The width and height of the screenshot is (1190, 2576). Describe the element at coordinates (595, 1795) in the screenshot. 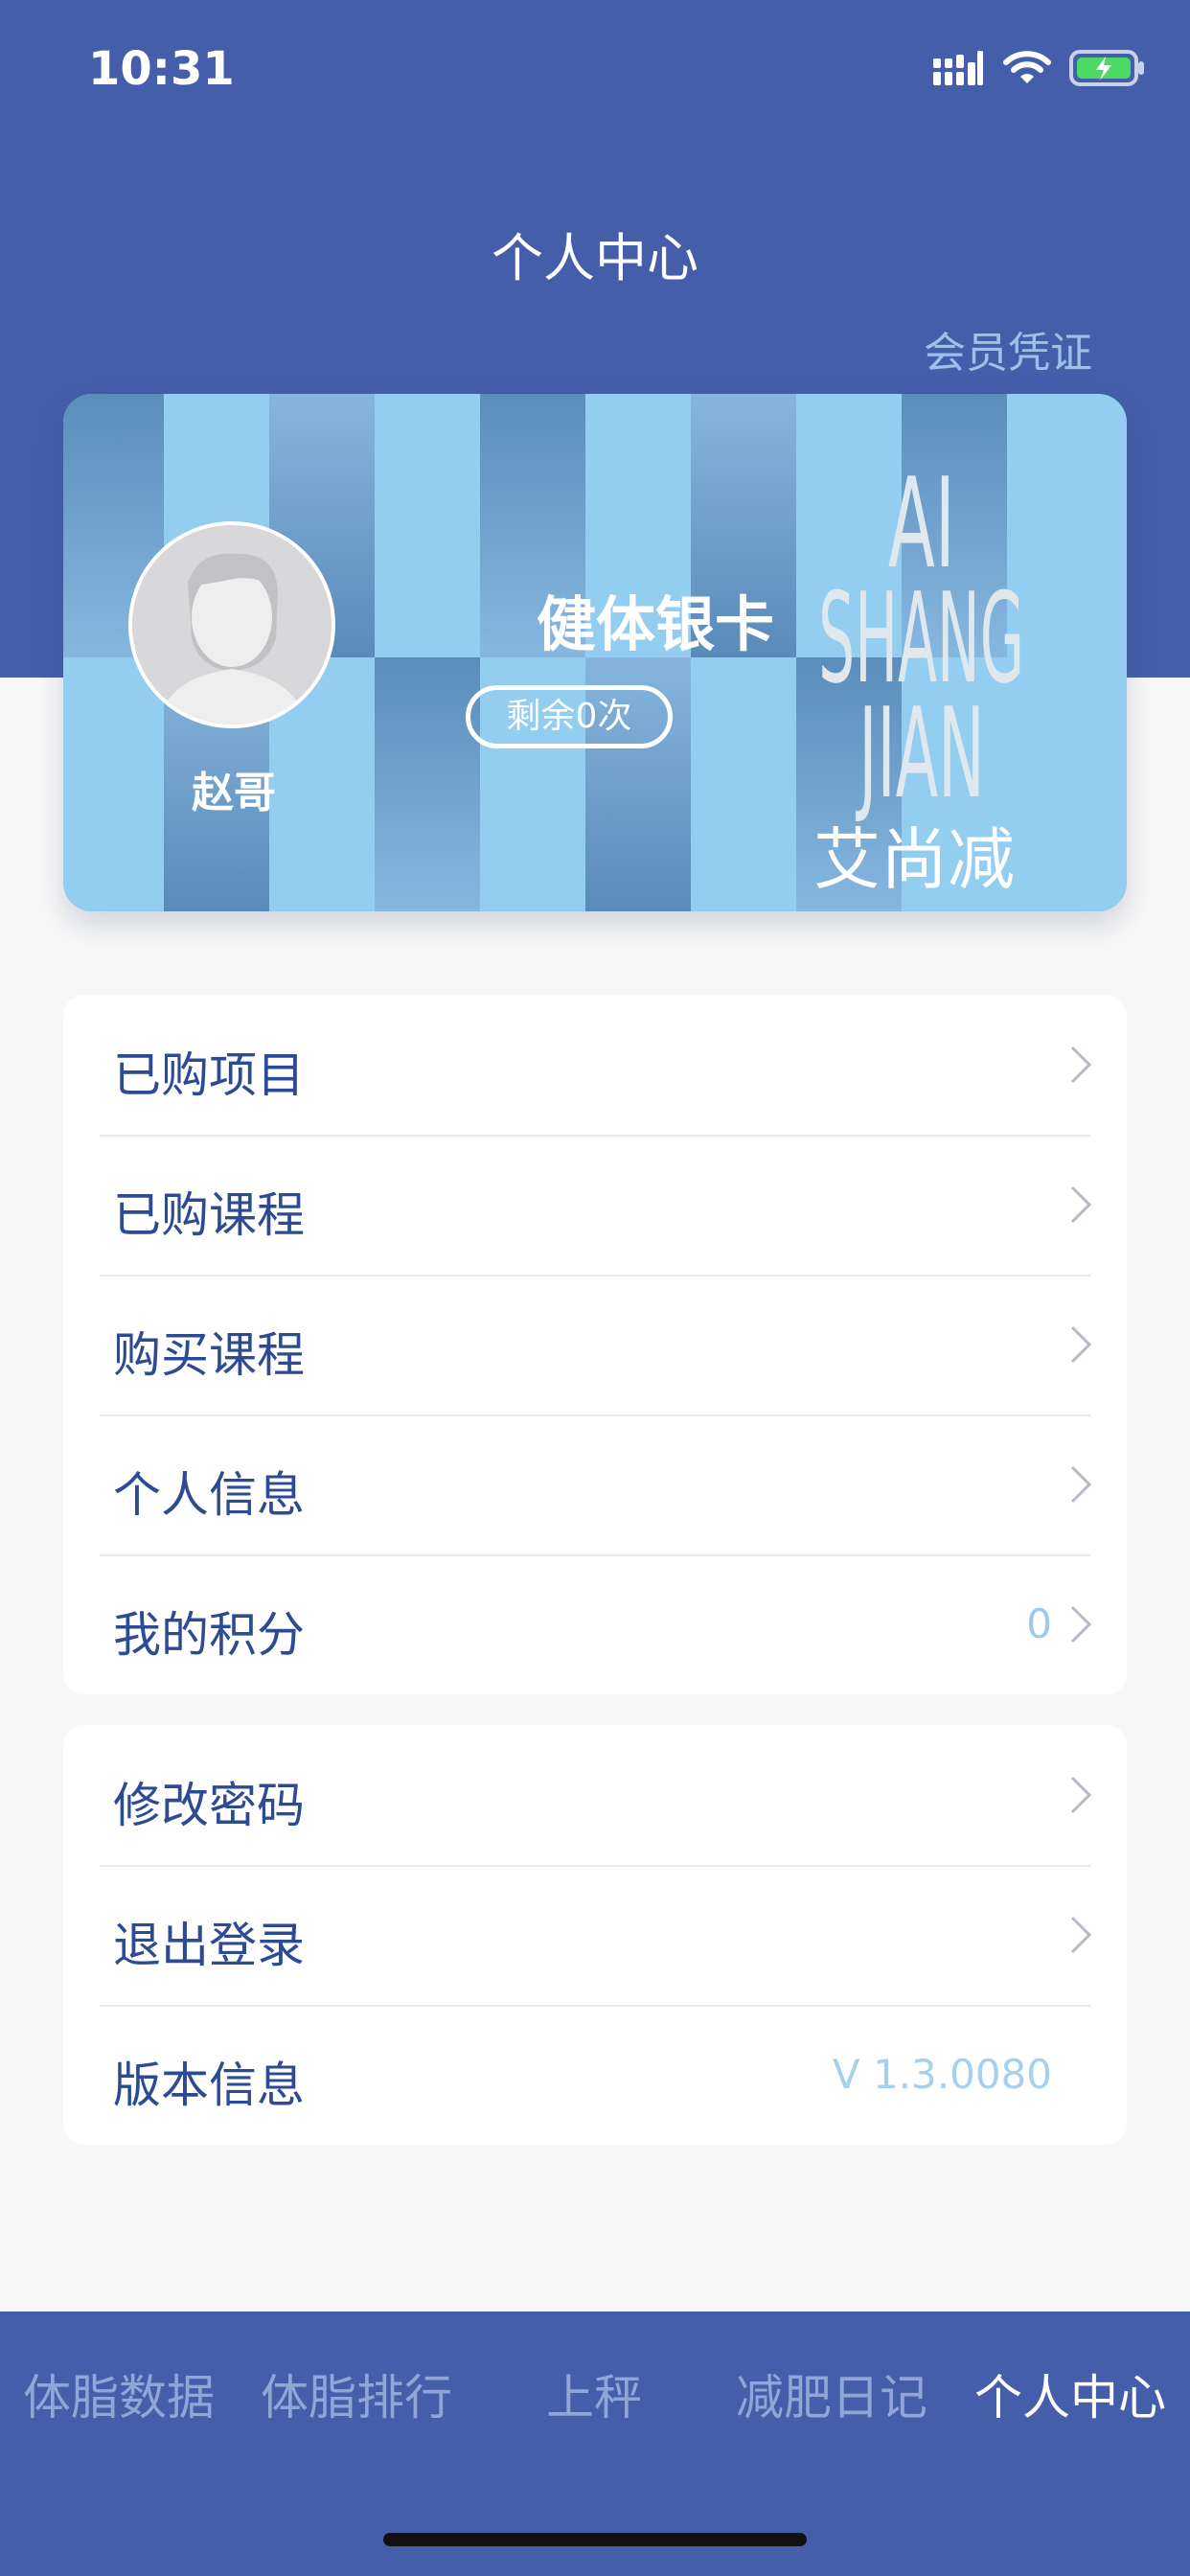

I see `menu-change-password: 修改密码` at that location.